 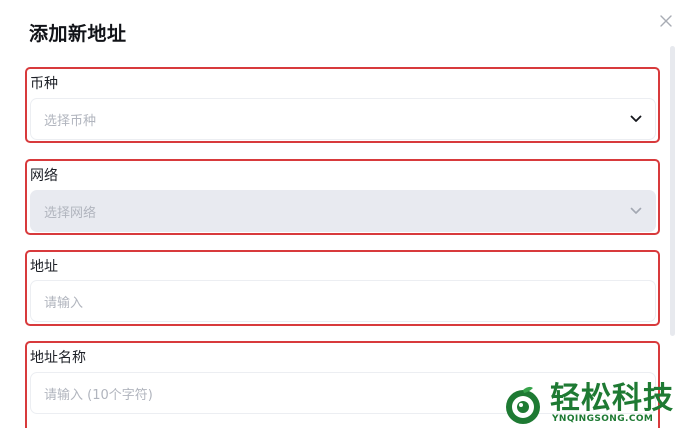 I want to click on network-select: 选择网络, so click(x=343, y=211).